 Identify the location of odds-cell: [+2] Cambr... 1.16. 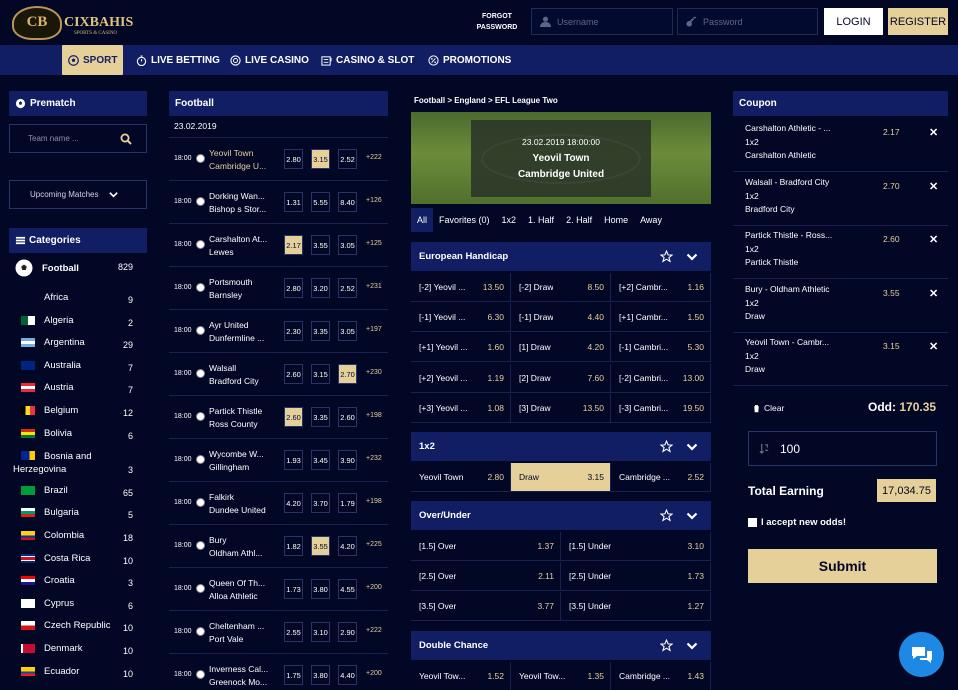
(661, 287).